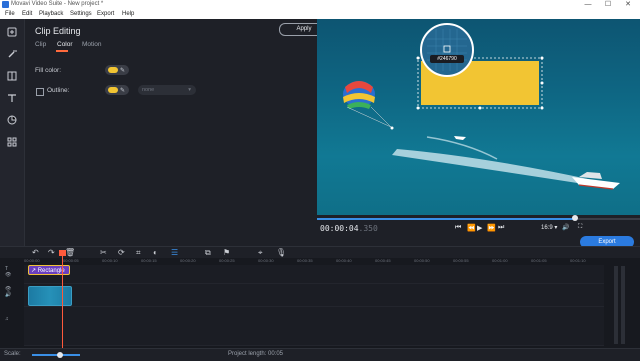  Describe the element at coordinates (57, 4) in the screenshot. I see `window-title: Movavi Video Suite - New project *` at that location.